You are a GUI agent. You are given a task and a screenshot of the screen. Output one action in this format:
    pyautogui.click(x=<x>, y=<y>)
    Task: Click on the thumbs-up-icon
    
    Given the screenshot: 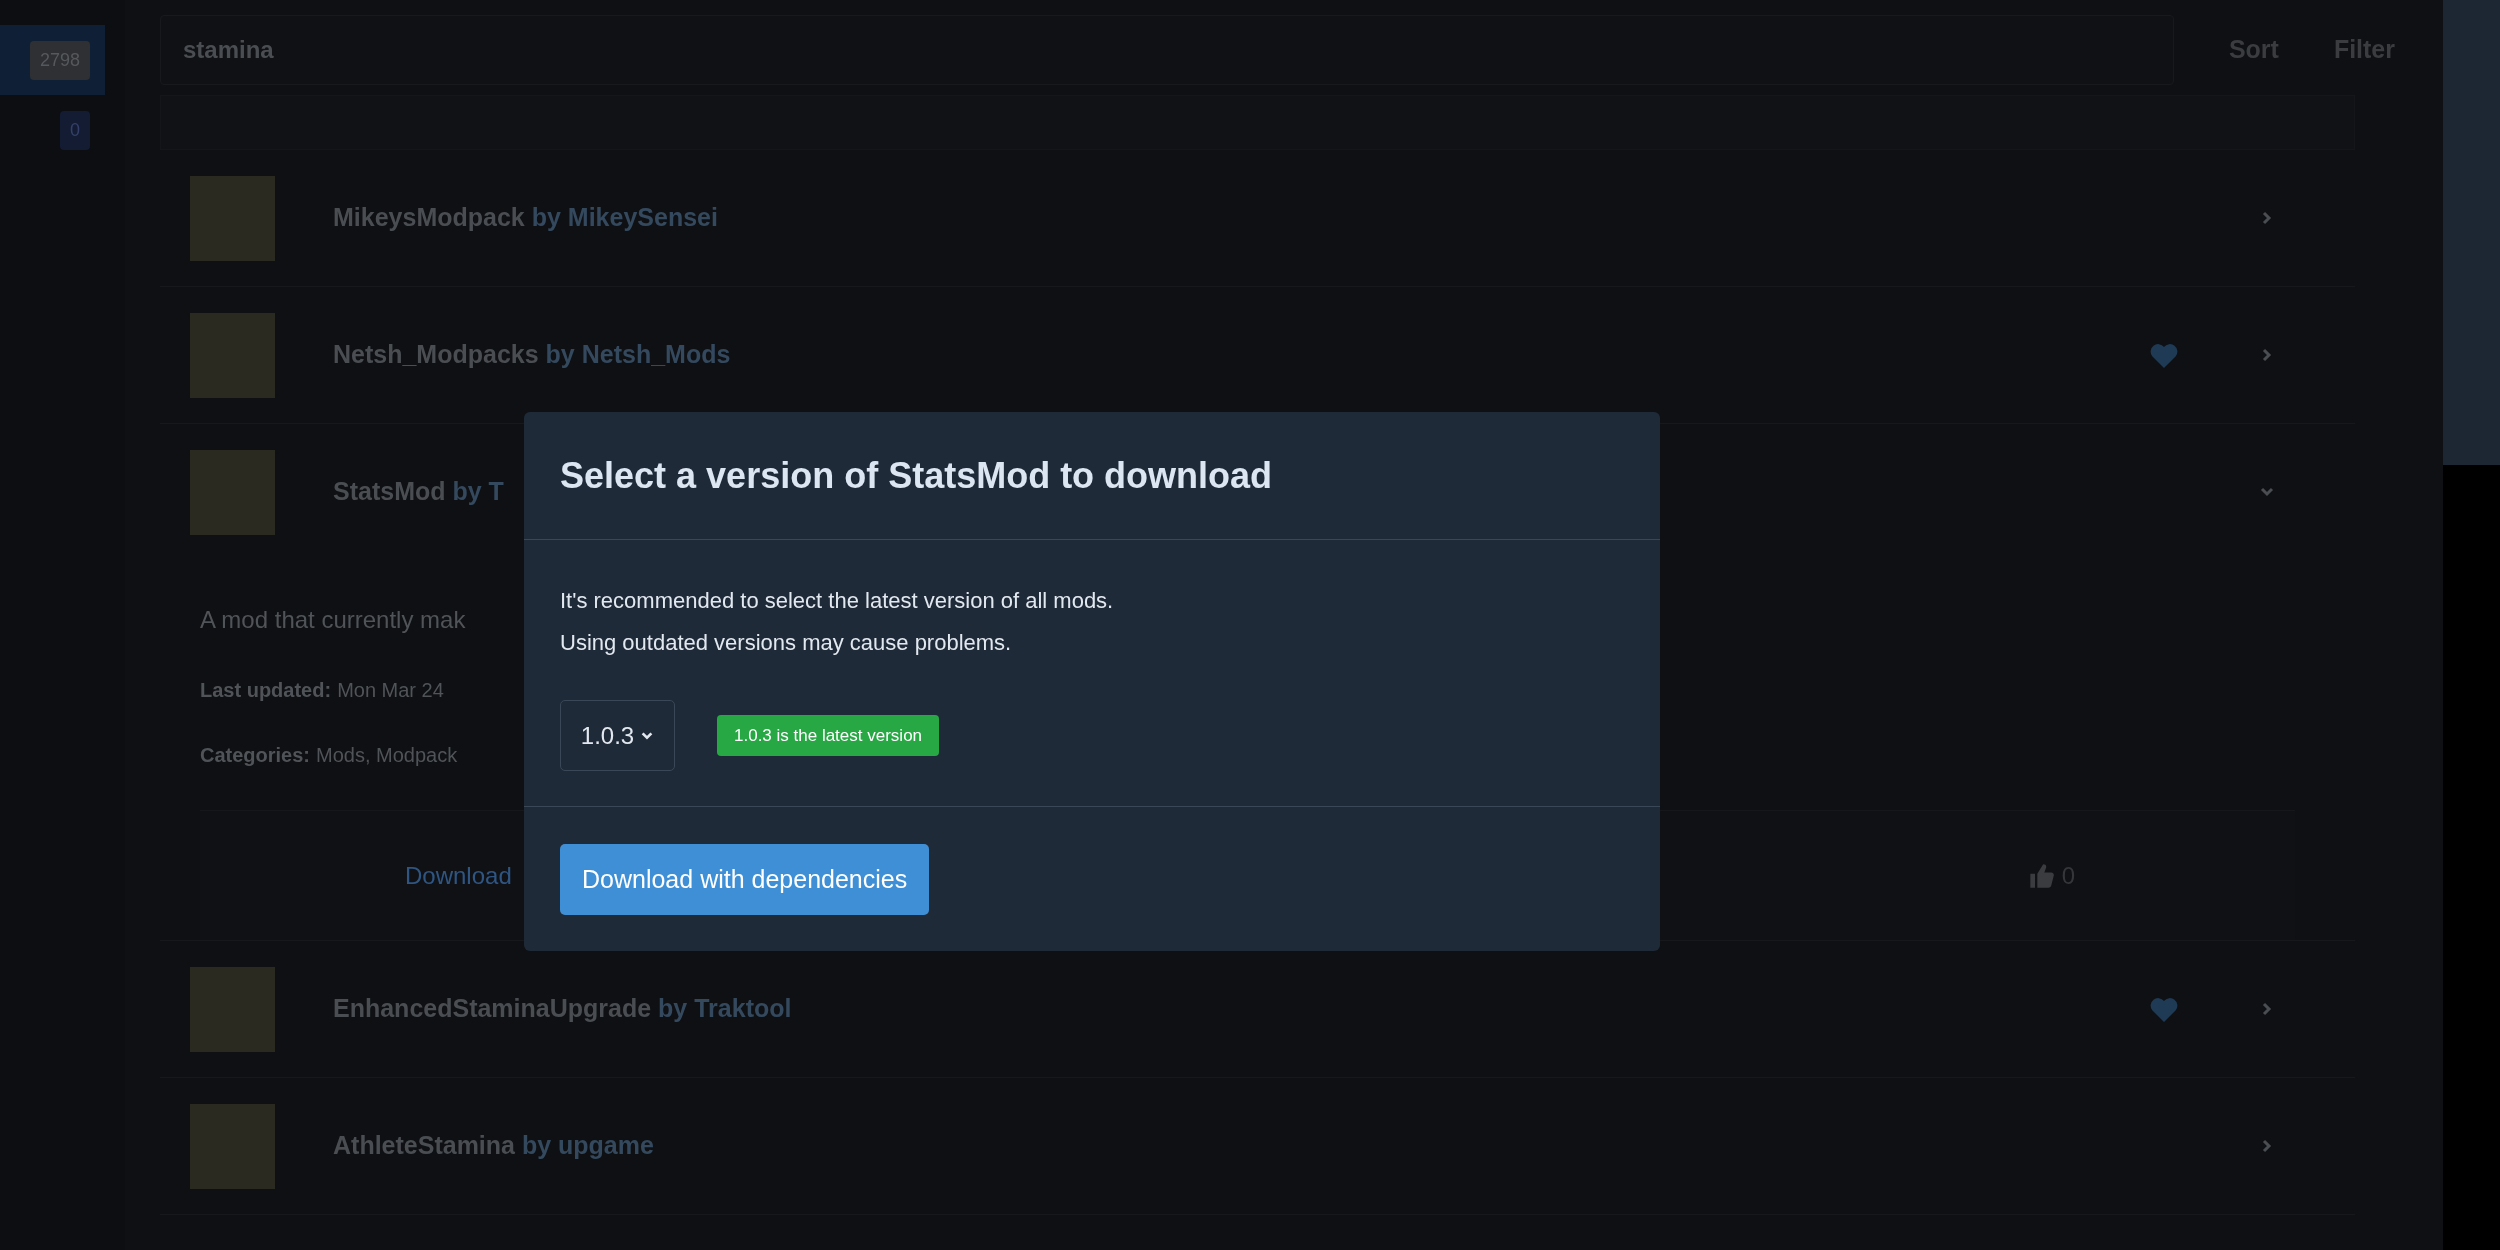 What is the action you would take?
    pyautogui.click(x=2041, y=875)
    